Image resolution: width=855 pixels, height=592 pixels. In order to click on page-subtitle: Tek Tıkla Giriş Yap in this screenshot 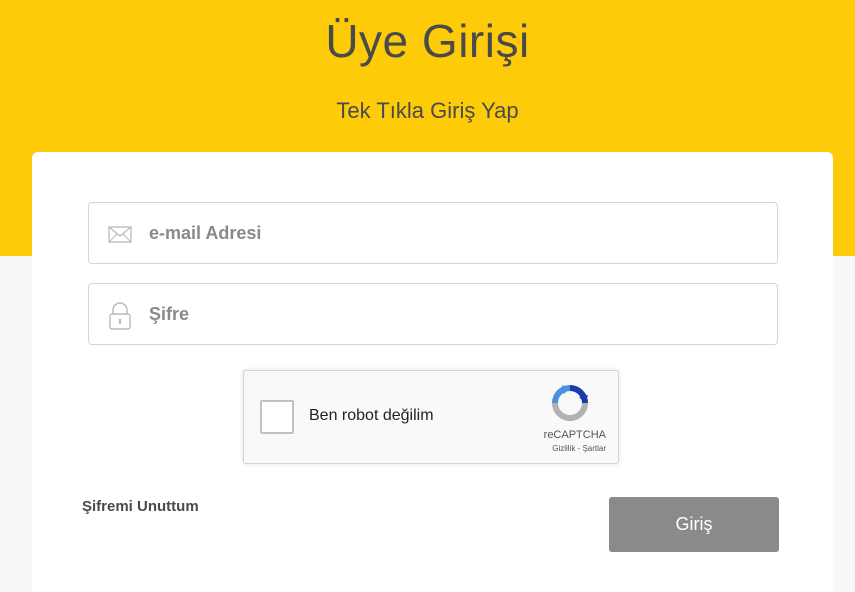, I will do `click(427, 110)`.